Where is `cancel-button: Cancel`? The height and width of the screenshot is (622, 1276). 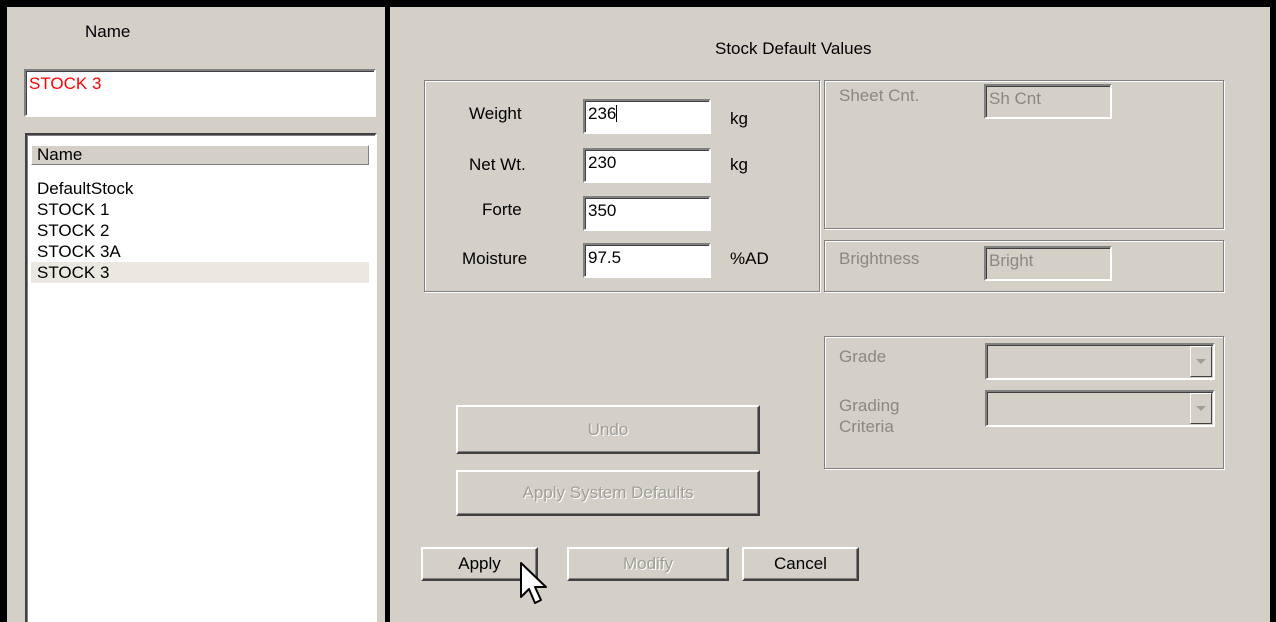
cancel-button: Cancel is located at coordinates (800, 564).